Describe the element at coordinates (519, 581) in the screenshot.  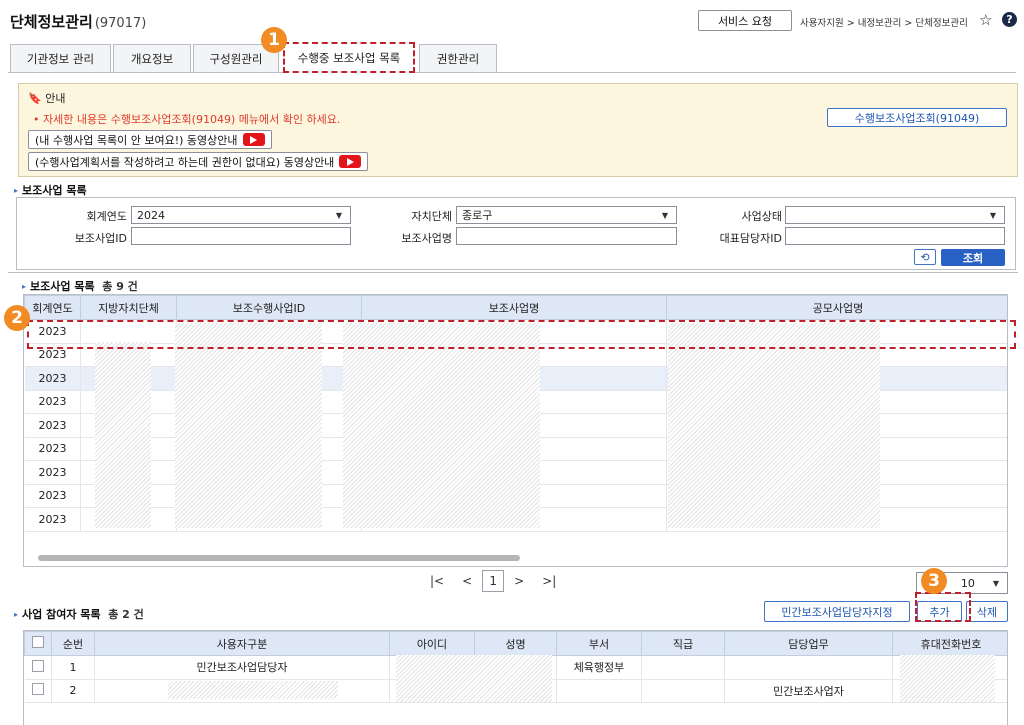
I see `next-page-icon: >` at that location.